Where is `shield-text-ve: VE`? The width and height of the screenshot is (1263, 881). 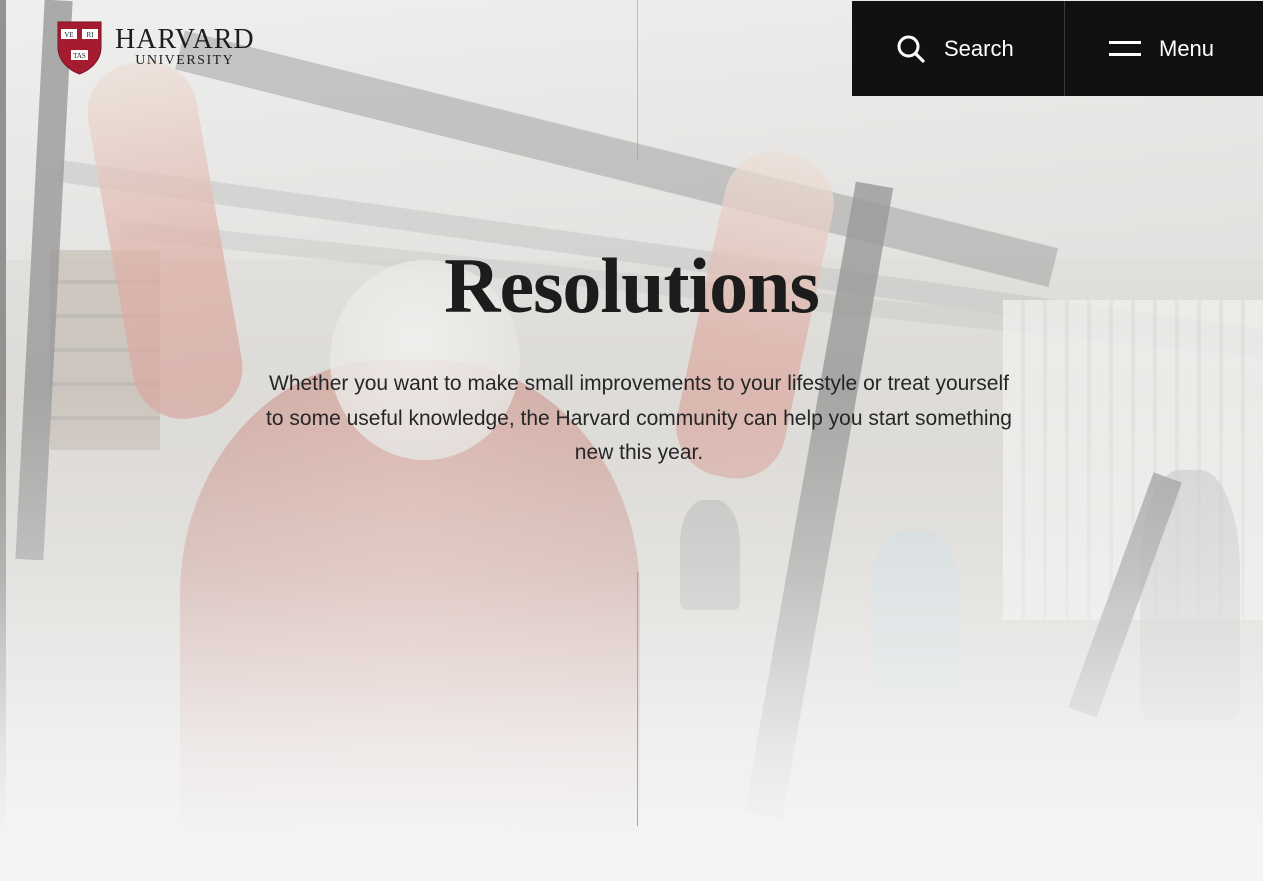
shield-text-ve: VE is located at coordinates (68, 35).